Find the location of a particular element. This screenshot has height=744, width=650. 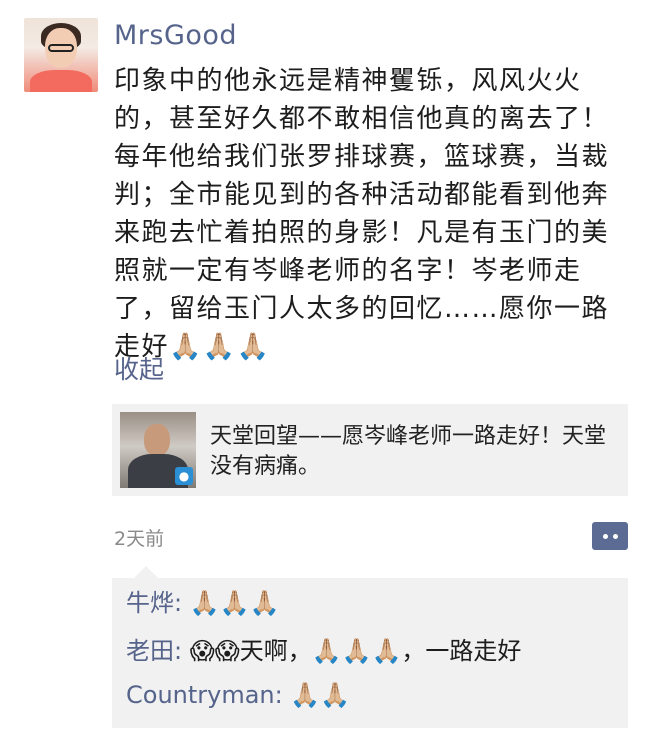

comment-menu-button is located at coordinates (610, 536).